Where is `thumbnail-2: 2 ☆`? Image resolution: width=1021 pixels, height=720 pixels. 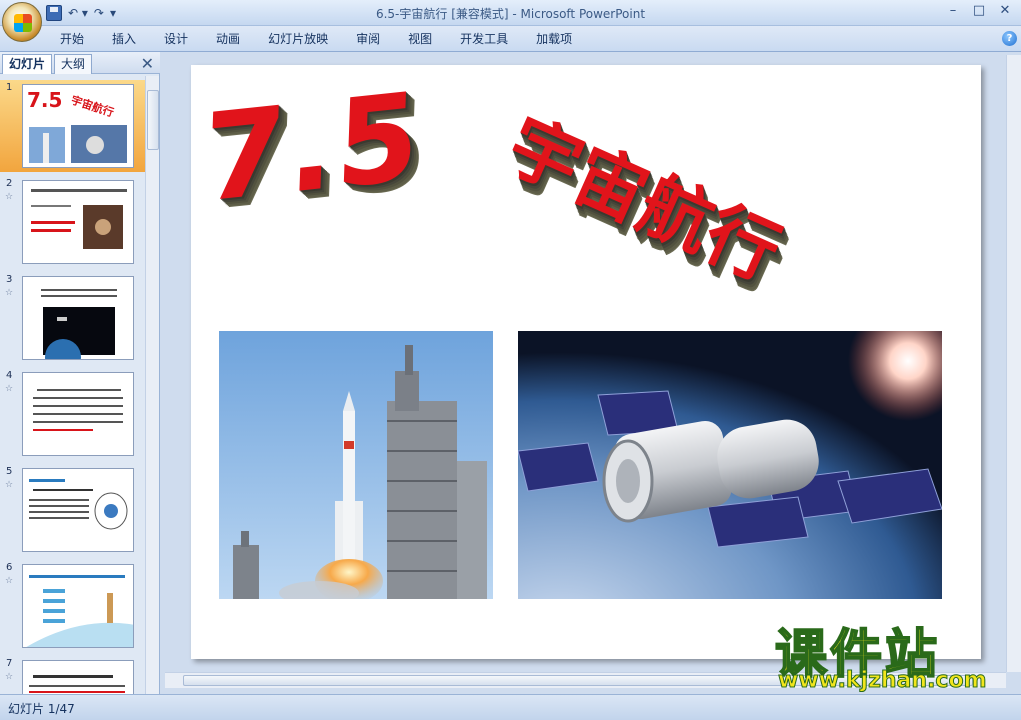 thumbnail-2: 2 ☆ is located at coordinates (72, 222).